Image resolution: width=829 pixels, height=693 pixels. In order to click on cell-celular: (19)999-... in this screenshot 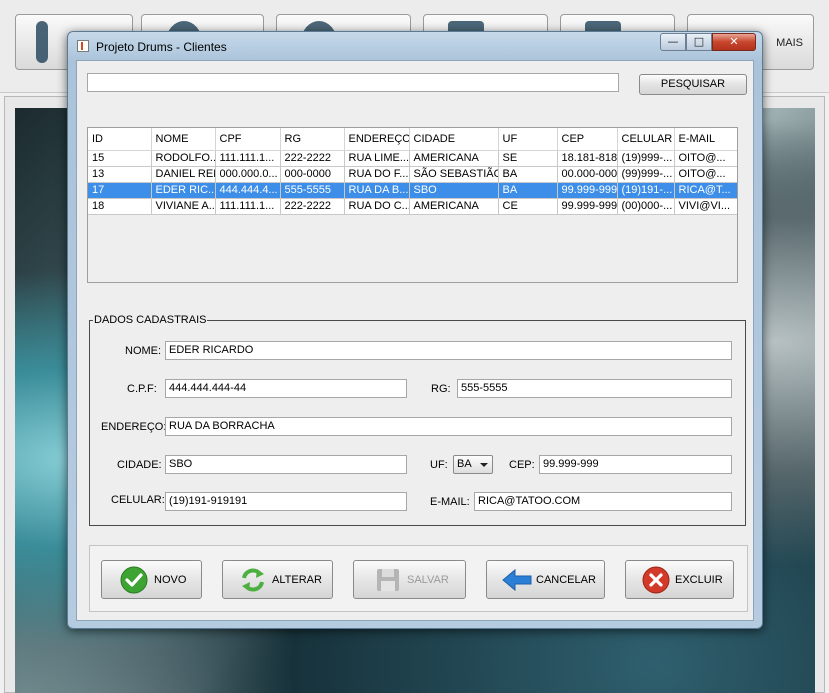, I will do `click(646, 158)`.